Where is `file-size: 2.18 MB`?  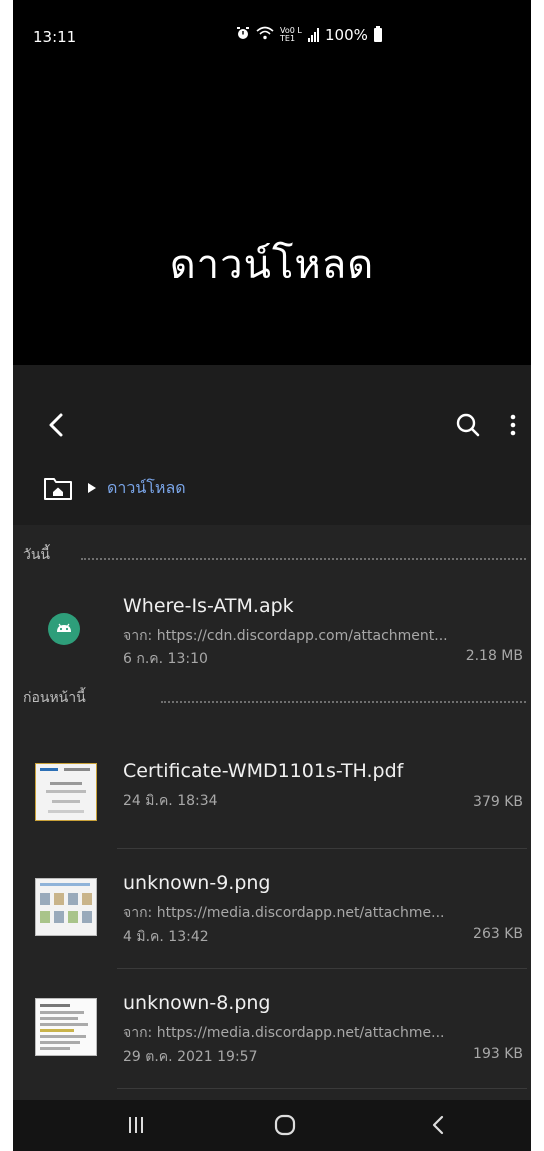
file-size: 2.18 MB is located at coordinates (494, 656).